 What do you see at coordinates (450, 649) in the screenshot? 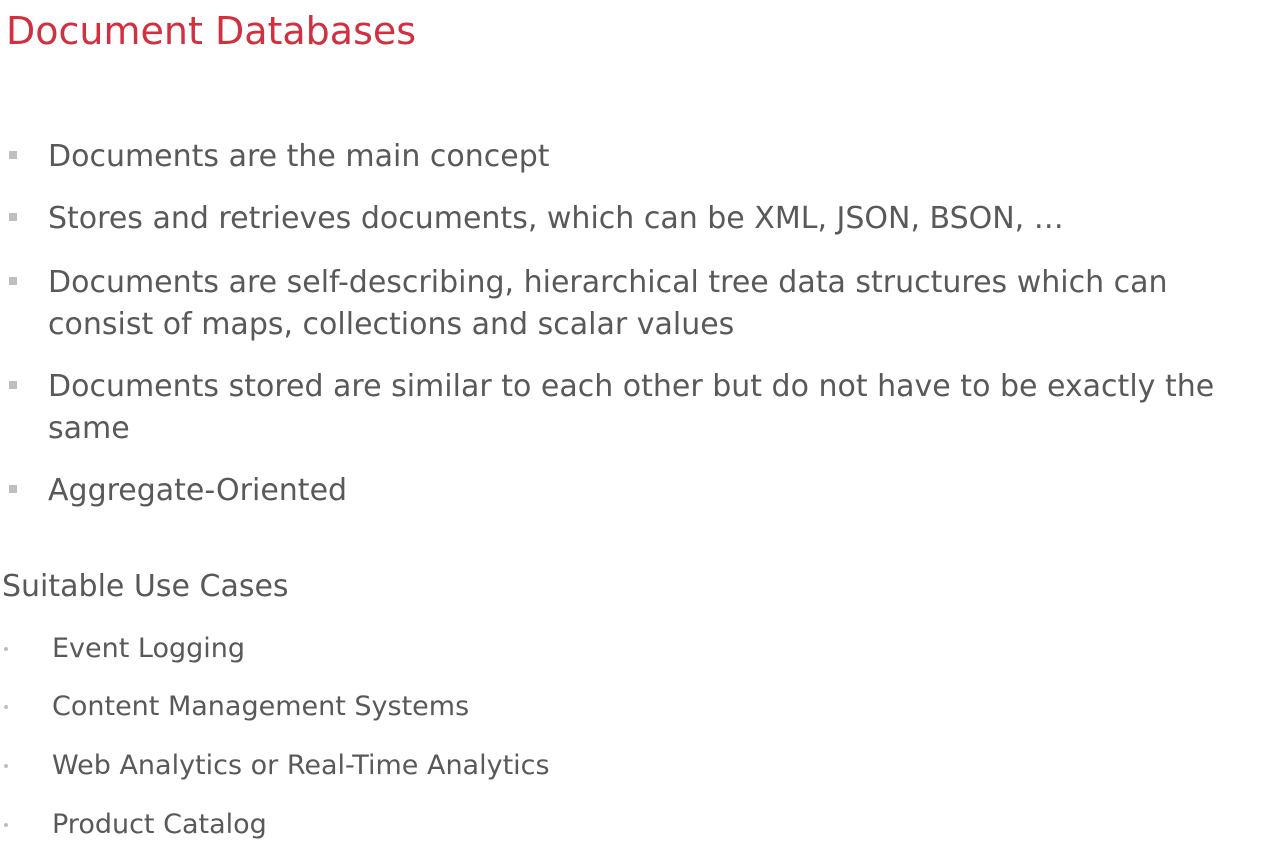
I see `use-case-item: Event Logging` at bounding box center [450, 649].